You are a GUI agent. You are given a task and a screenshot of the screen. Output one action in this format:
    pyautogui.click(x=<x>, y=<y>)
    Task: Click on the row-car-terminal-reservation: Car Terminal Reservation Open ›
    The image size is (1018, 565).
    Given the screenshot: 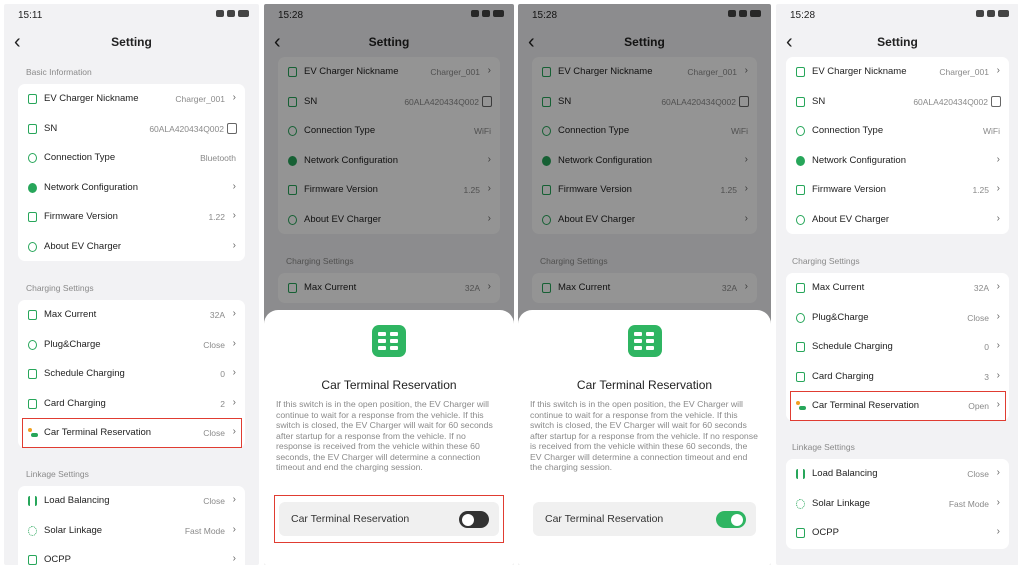 What is the action you would take?
    pyautogui.click(x=897, y=406)
    